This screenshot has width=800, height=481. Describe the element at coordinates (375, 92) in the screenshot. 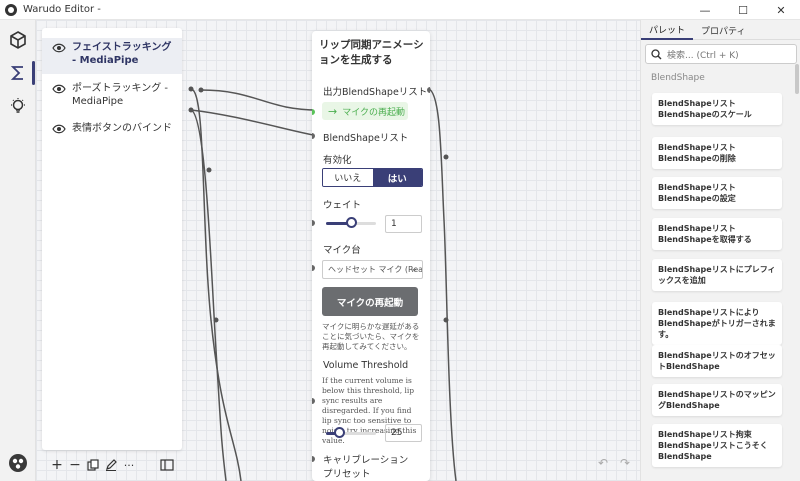

I see `output-blendshape-label: 出力BlendShapeリスト` at that location.